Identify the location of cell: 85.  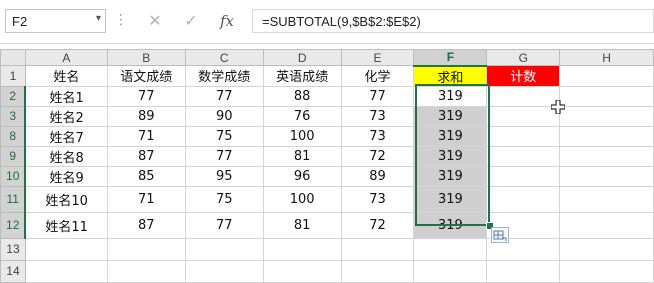
(146, 176).